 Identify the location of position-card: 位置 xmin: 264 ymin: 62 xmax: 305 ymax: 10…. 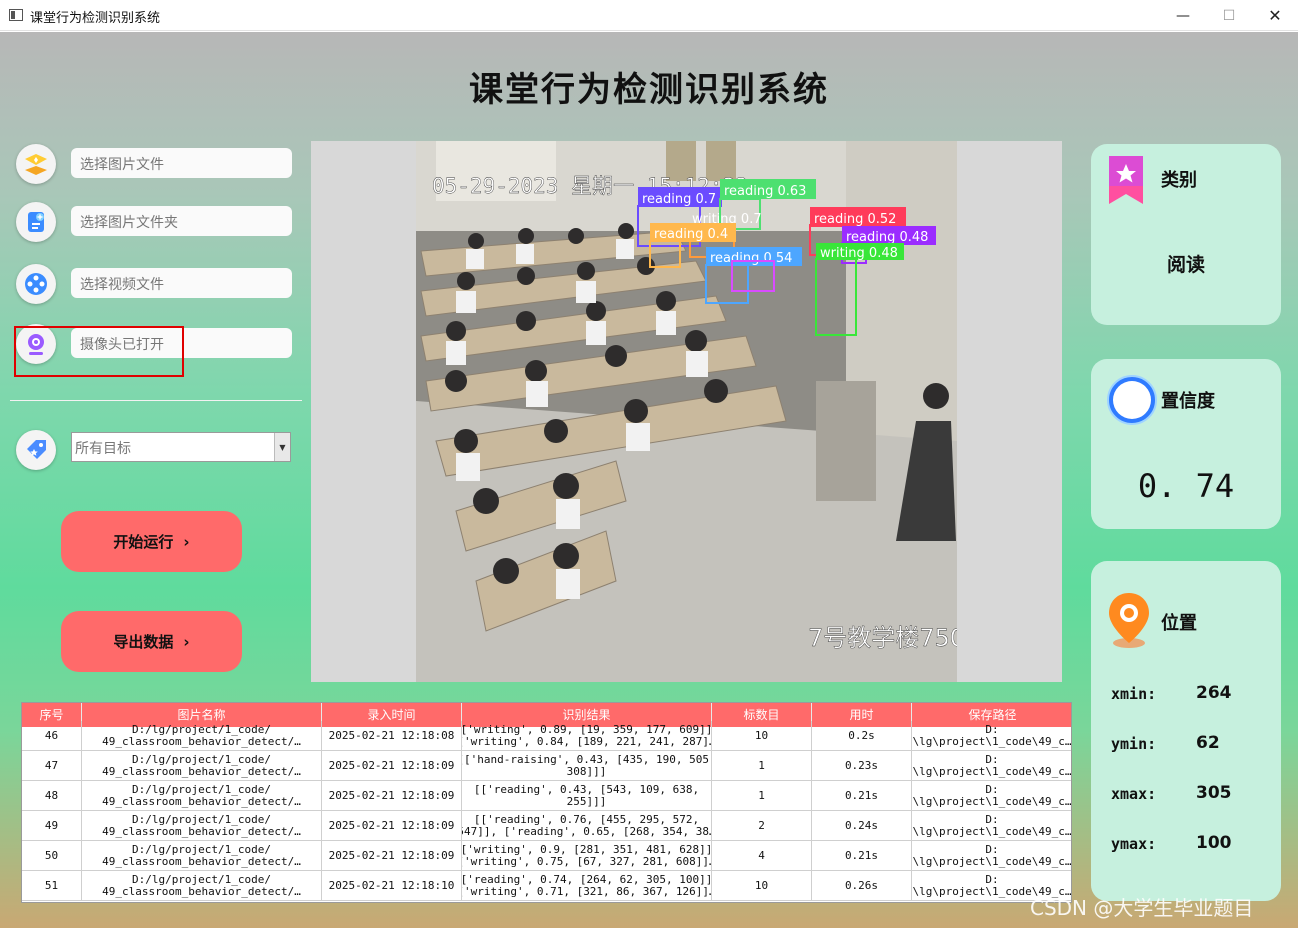
(1186, 731).